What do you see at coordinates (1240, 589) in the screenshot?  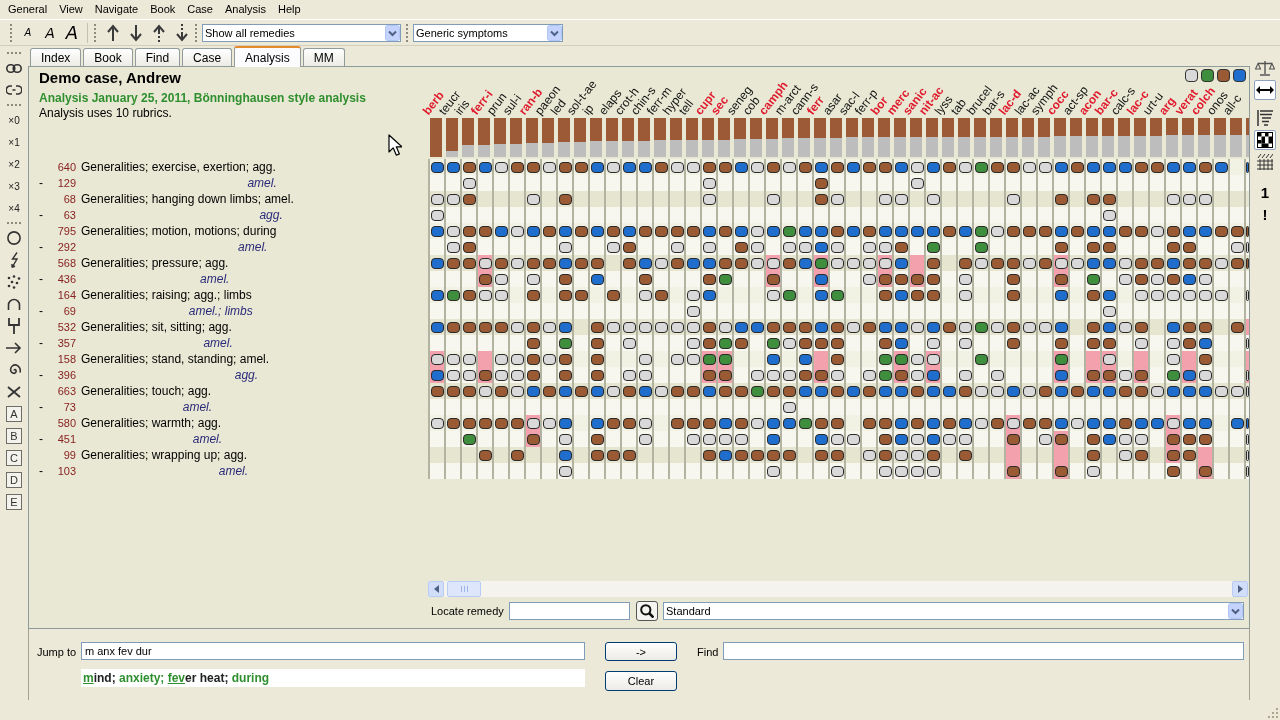 I see `scroll-right-button` at bounding box center [1240, 589].